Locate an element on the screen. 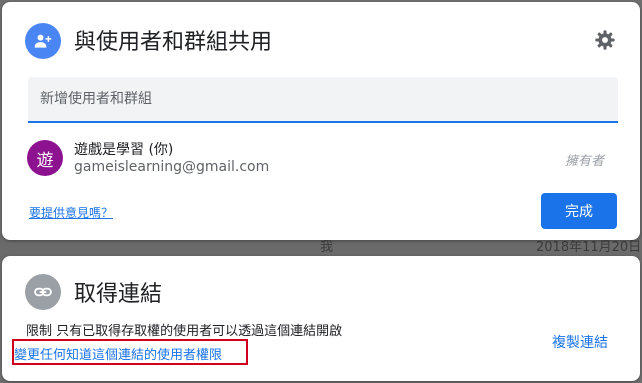 The width and height of the screenshot is (642, 383). done-button: 完成 is located at coordinates (579, 211).